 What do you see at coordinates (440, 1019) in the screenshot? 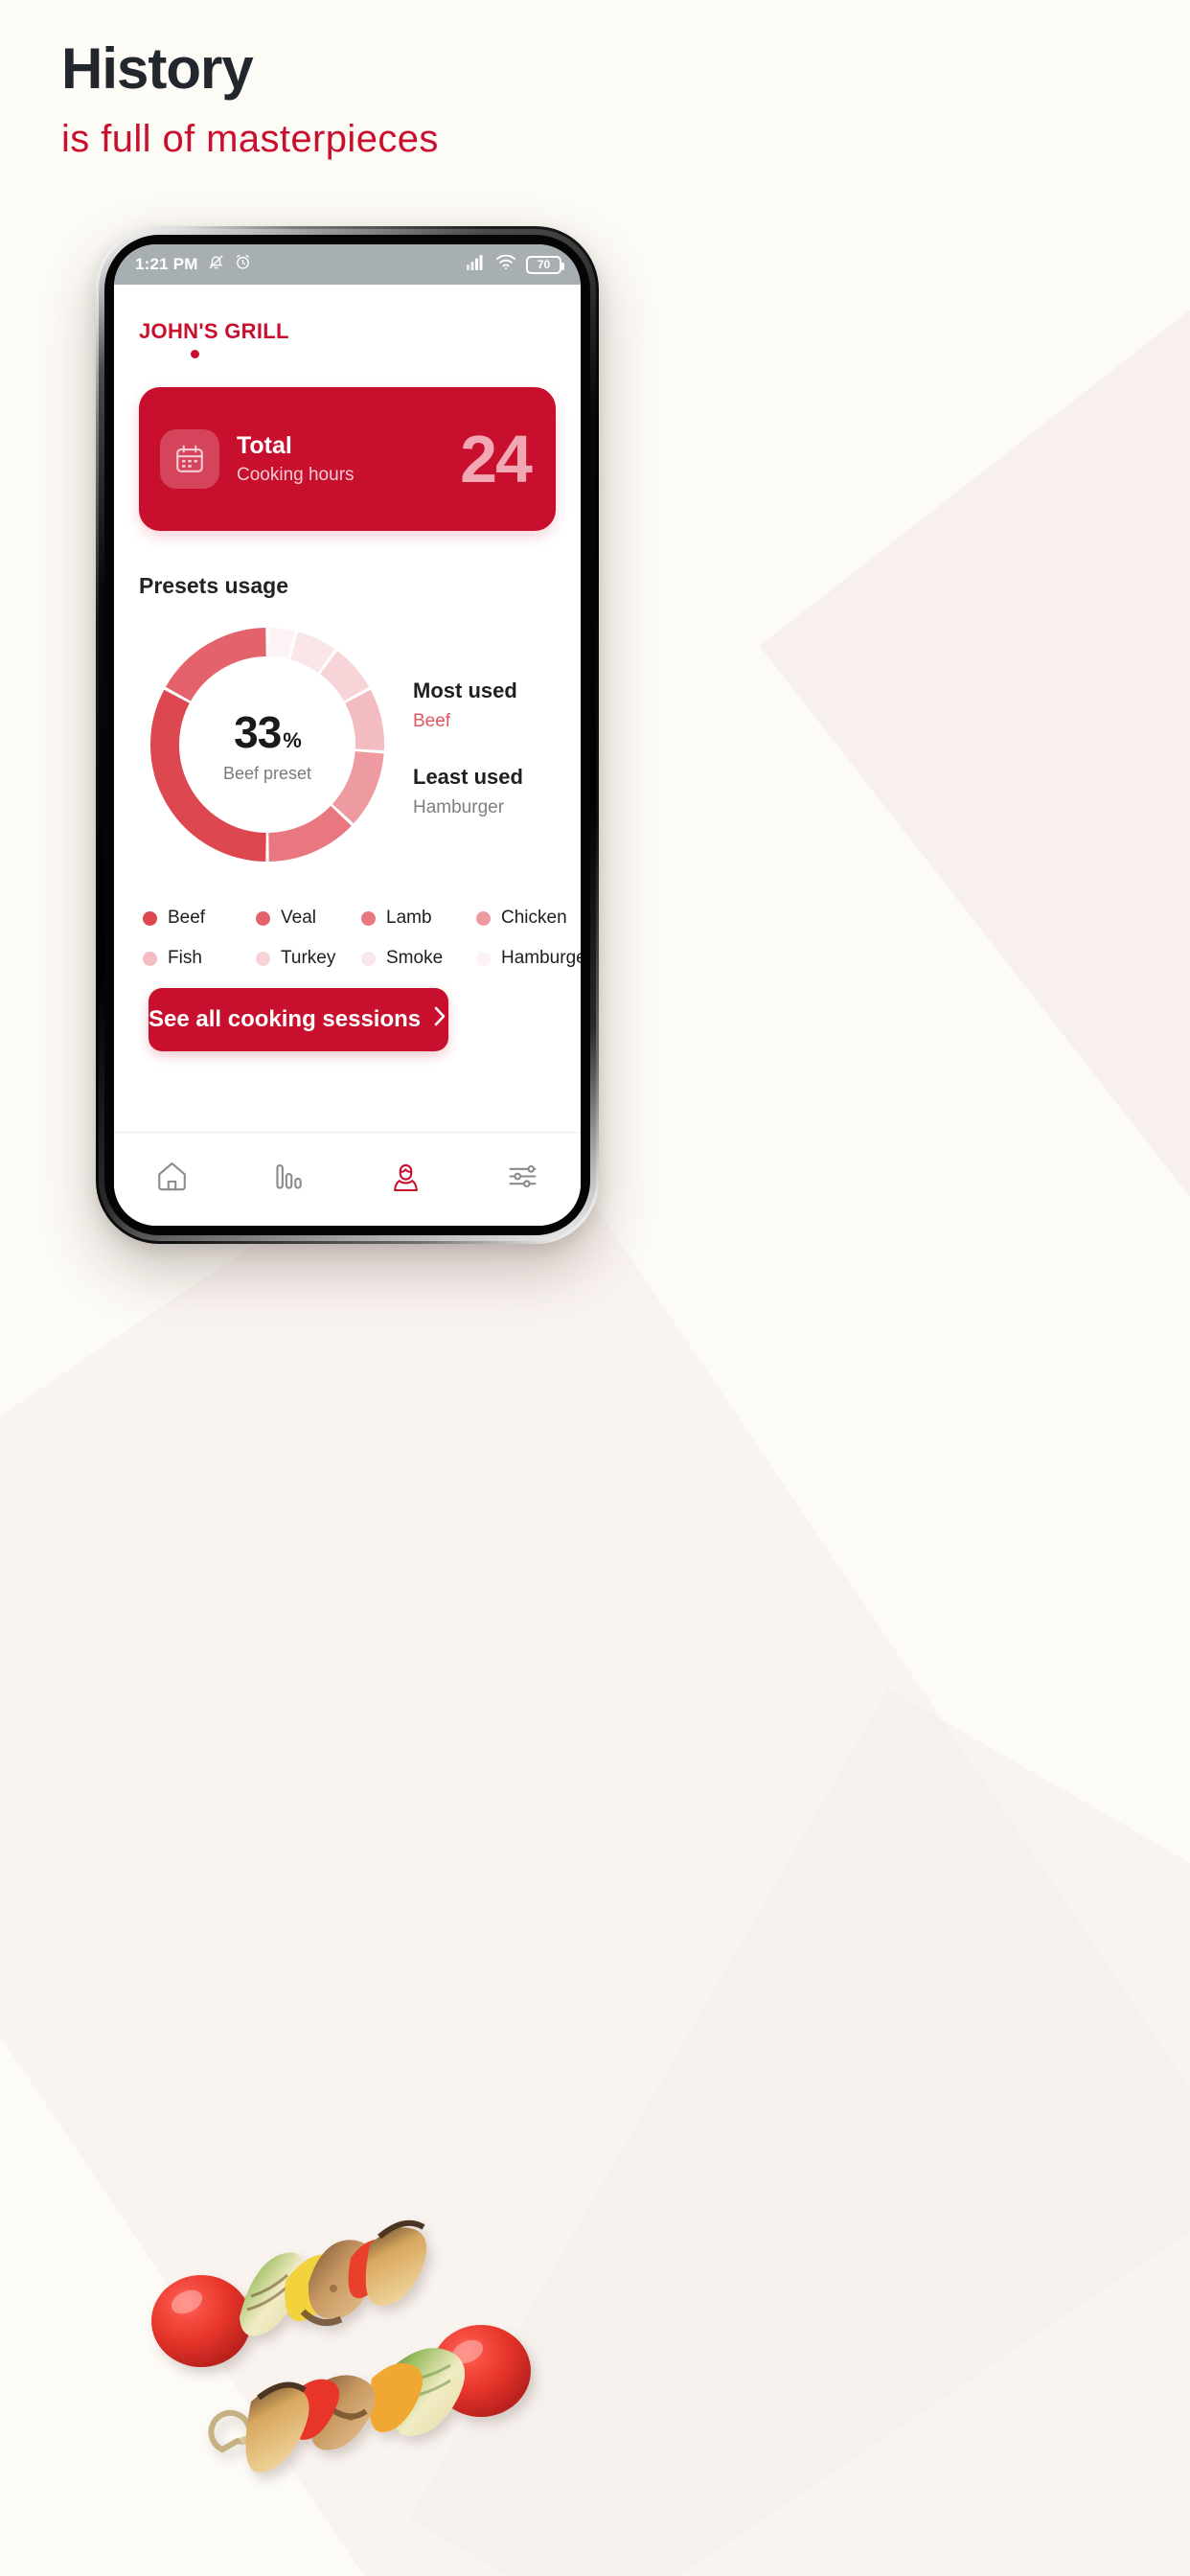
I see `chevron-right-icon` at bounding box center [440, 1019].